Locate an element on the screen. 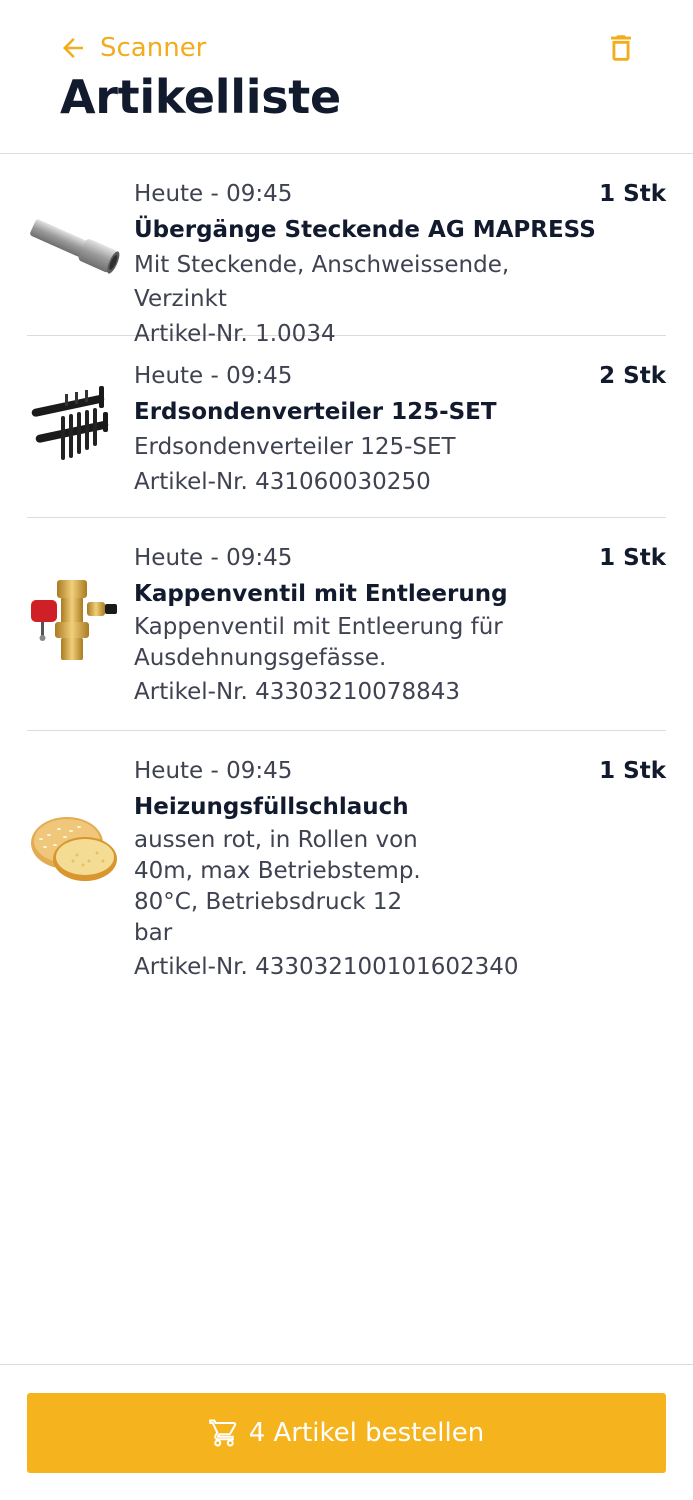 This screenshot has width=693, height=1500. trash-icon is located at coordinates (621, 48).